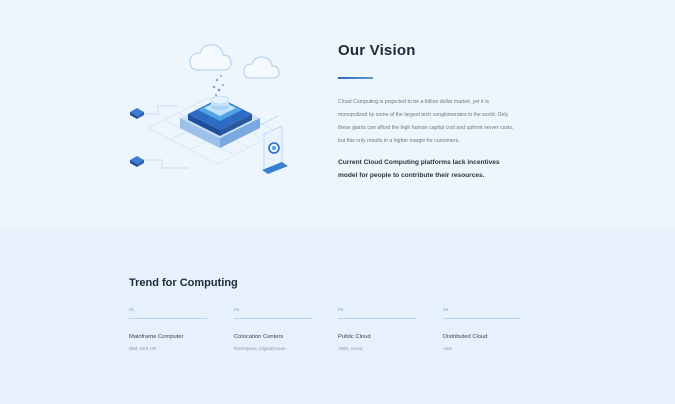 The image size is (675, 404). I want to click on trend-item-number: 02, so click(237, 310).